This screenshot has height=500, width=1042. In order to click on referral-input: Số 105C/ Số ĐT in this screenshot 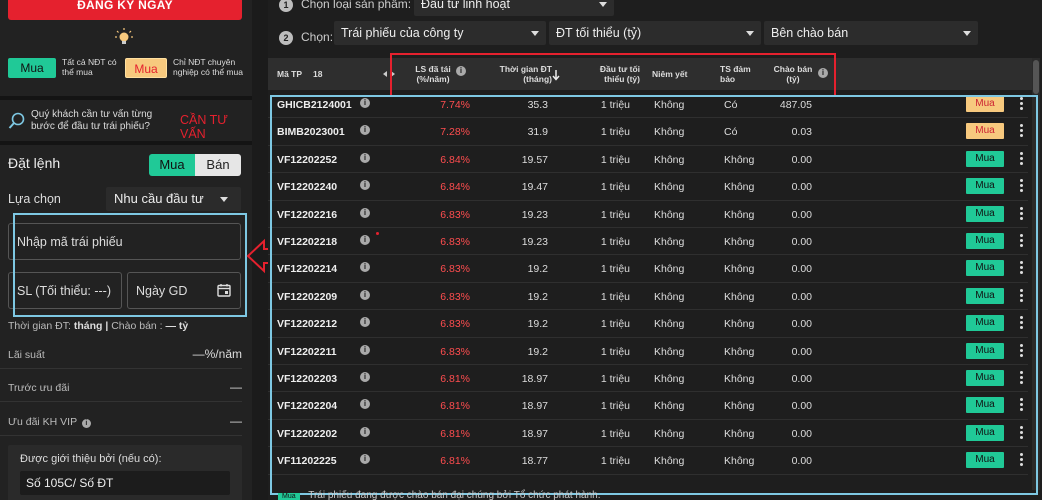, I will do `click(125, 483)`.